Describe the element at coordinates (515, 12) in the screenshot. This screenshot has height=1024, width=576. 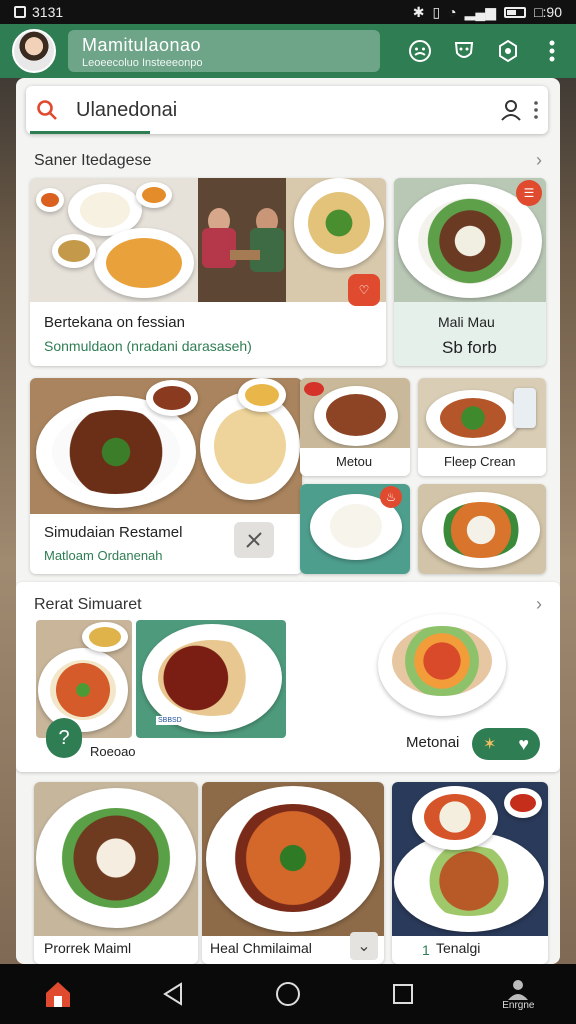
I see `battery-icon` at that location.